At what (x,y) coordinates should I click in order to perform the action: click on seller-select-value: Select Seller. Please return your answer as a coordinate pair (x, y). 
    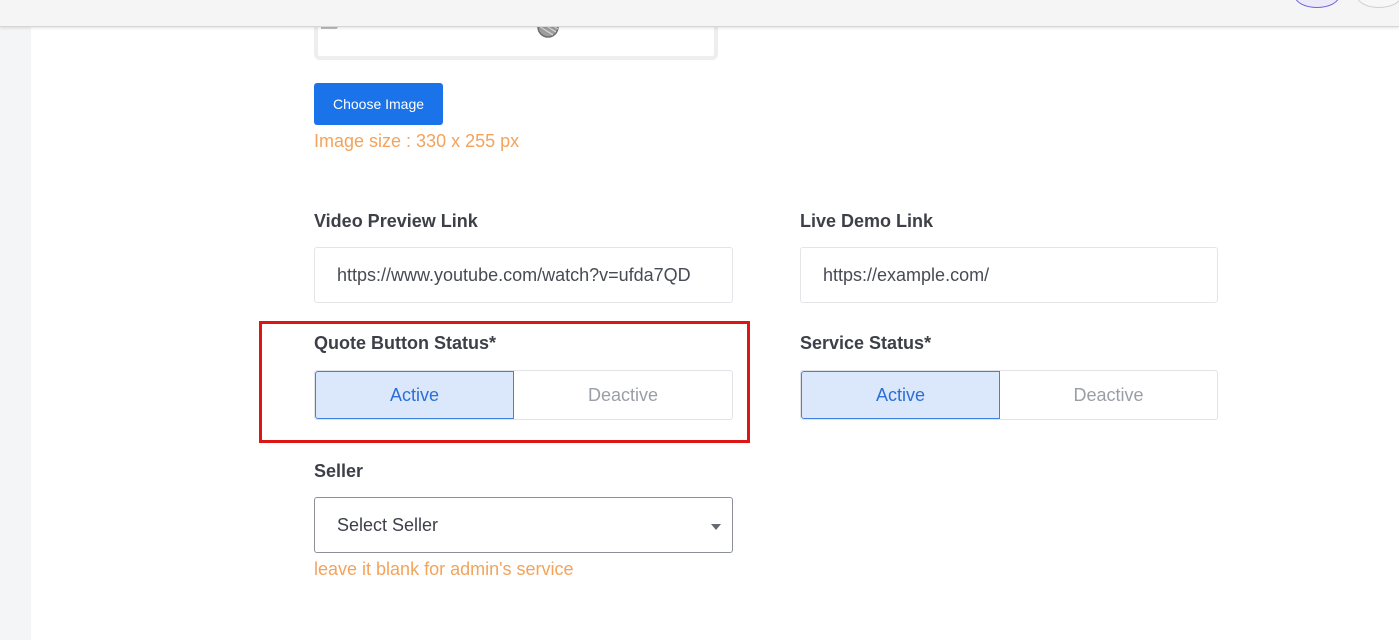
    Looking at the image, I should click on (388, 525).